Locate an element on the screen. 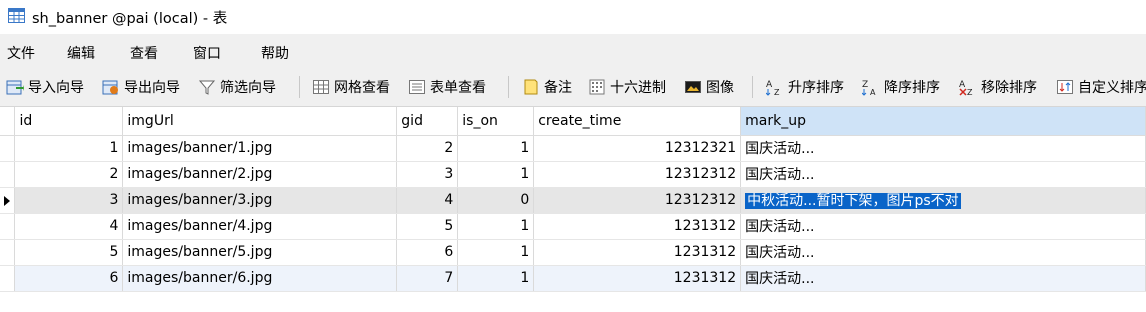 This screenshot has width=1146, height=312. row-indicator-header is located at coordinates (8, 121).